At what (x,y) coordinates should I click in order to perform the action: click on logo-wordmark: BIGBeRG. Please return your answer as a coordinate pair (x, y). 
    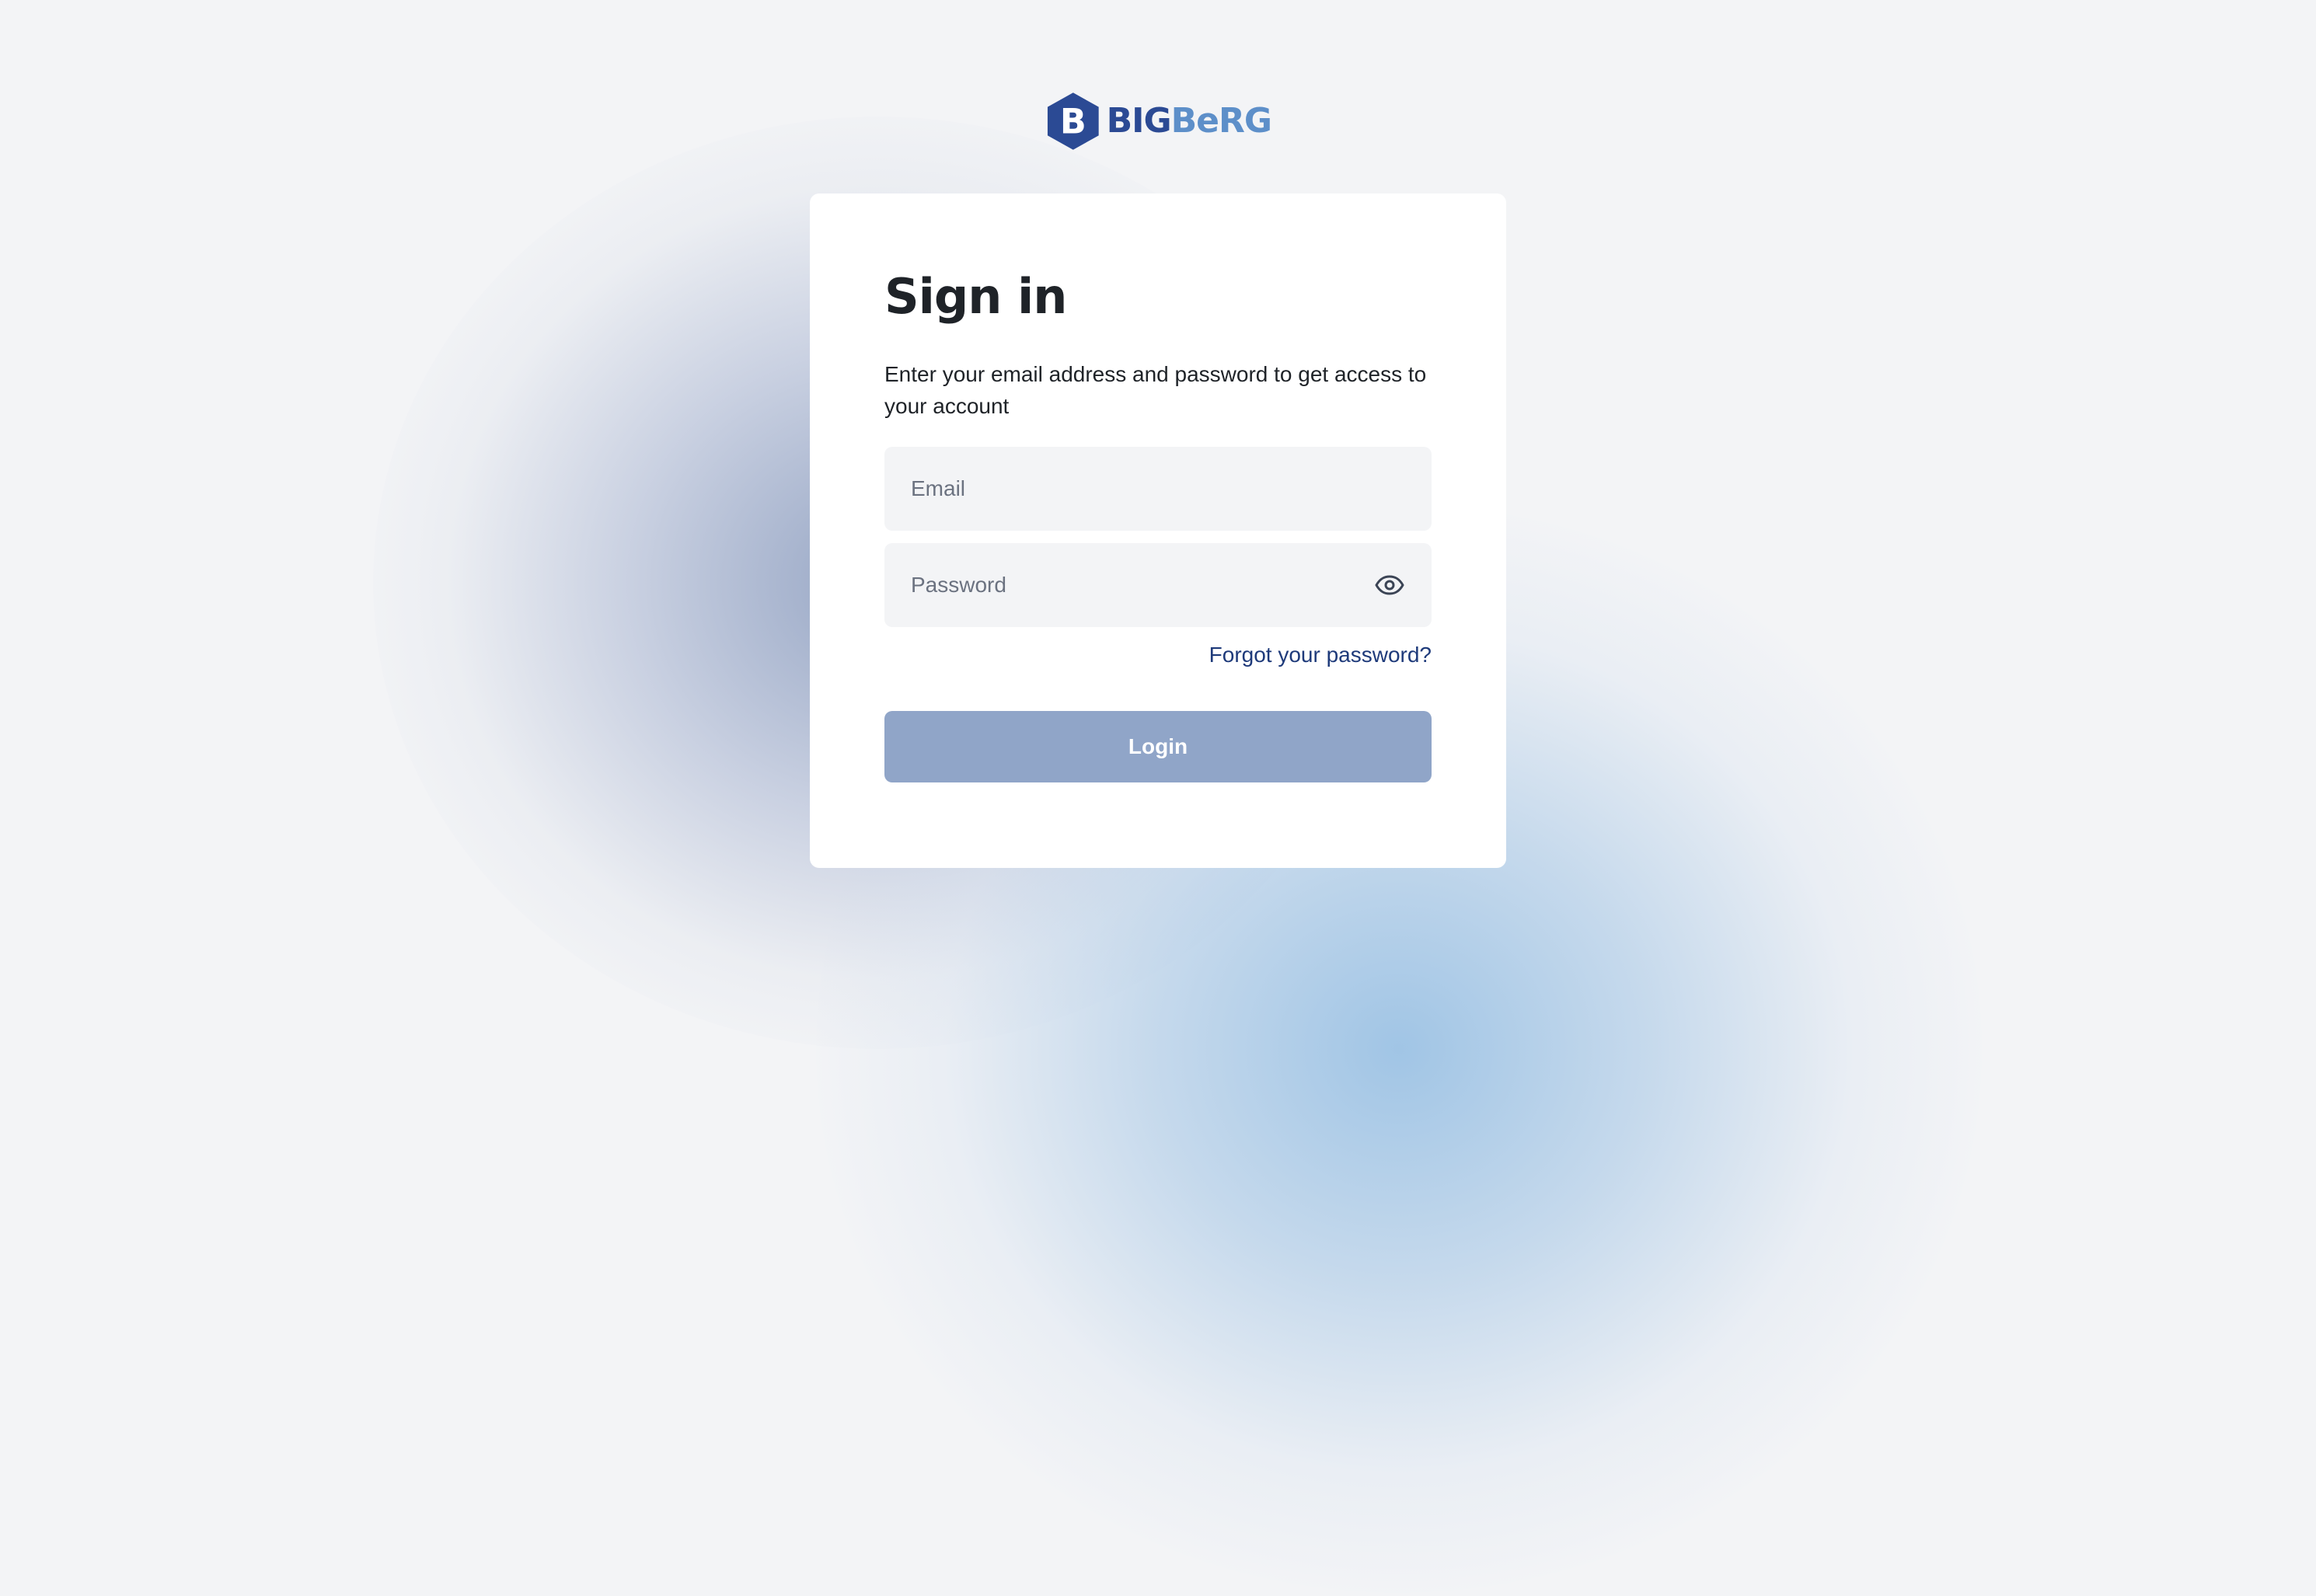
    Looking at the image, I should click on (1189, 121).